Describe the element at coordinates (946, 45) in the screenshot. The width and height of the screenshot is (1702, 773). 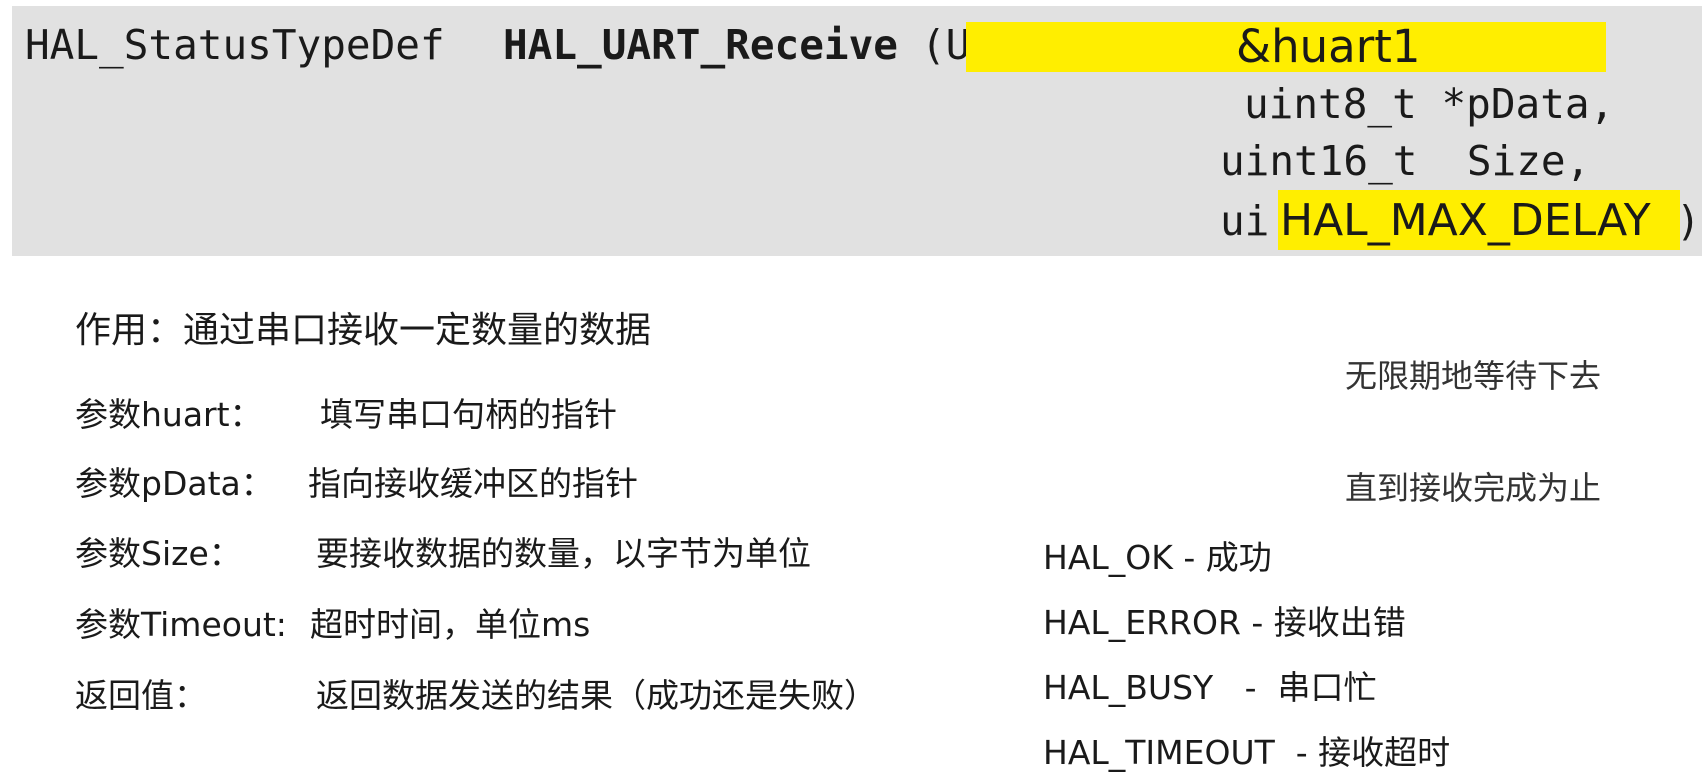
I see `open-paren-fragment: (U` at that location.